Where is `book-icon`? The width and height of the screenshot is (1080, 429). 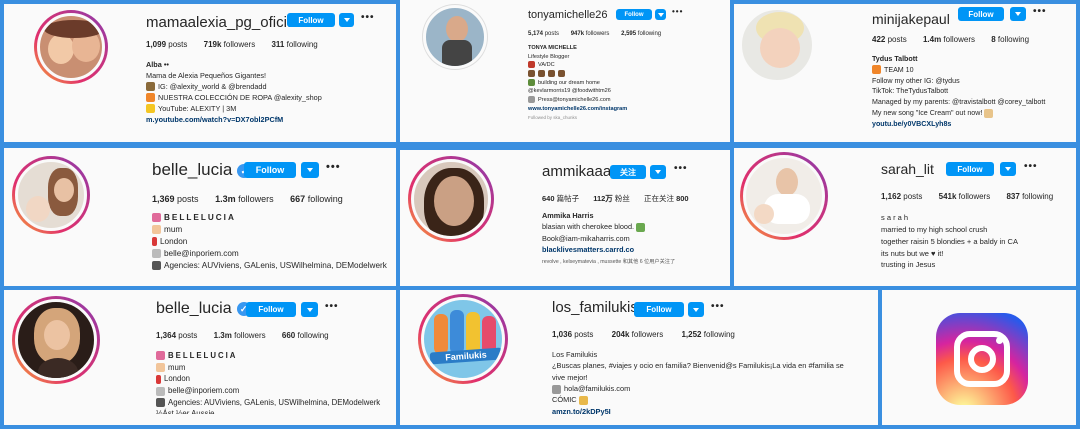 book-icon is located at coordinates (583, 400).